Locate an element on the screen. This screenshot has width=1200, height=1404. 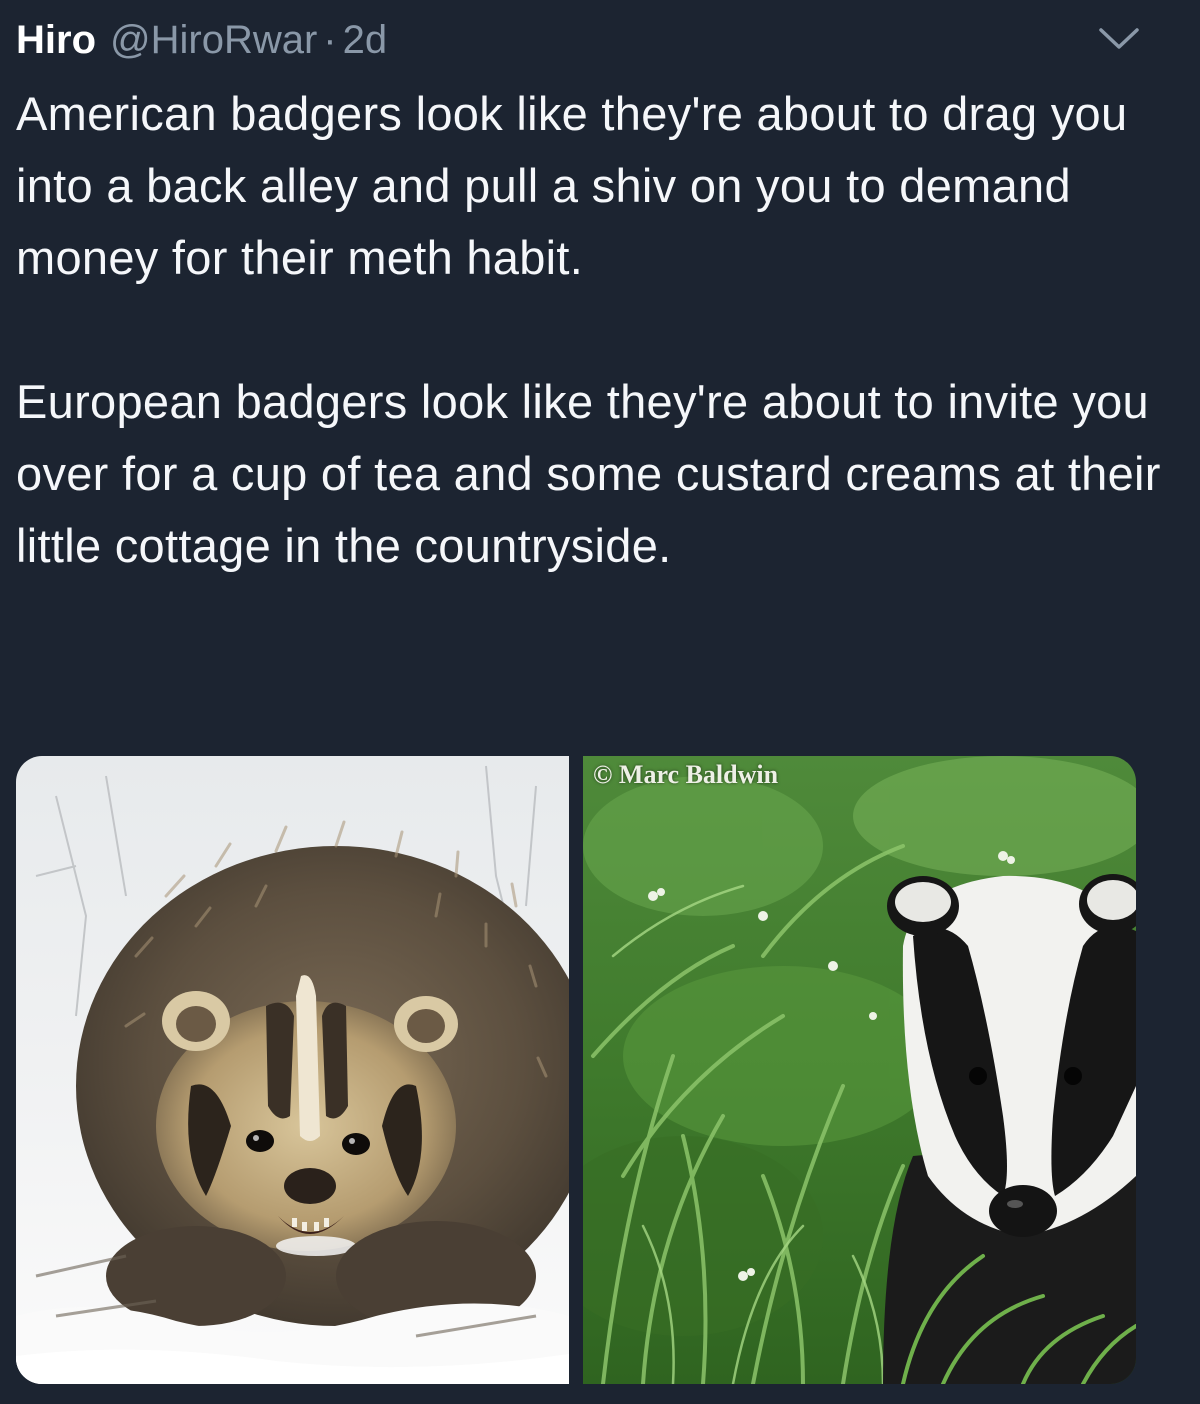
tweet-header: Hiro @HiroRwar · 2d is located at coordinates (201, 40).